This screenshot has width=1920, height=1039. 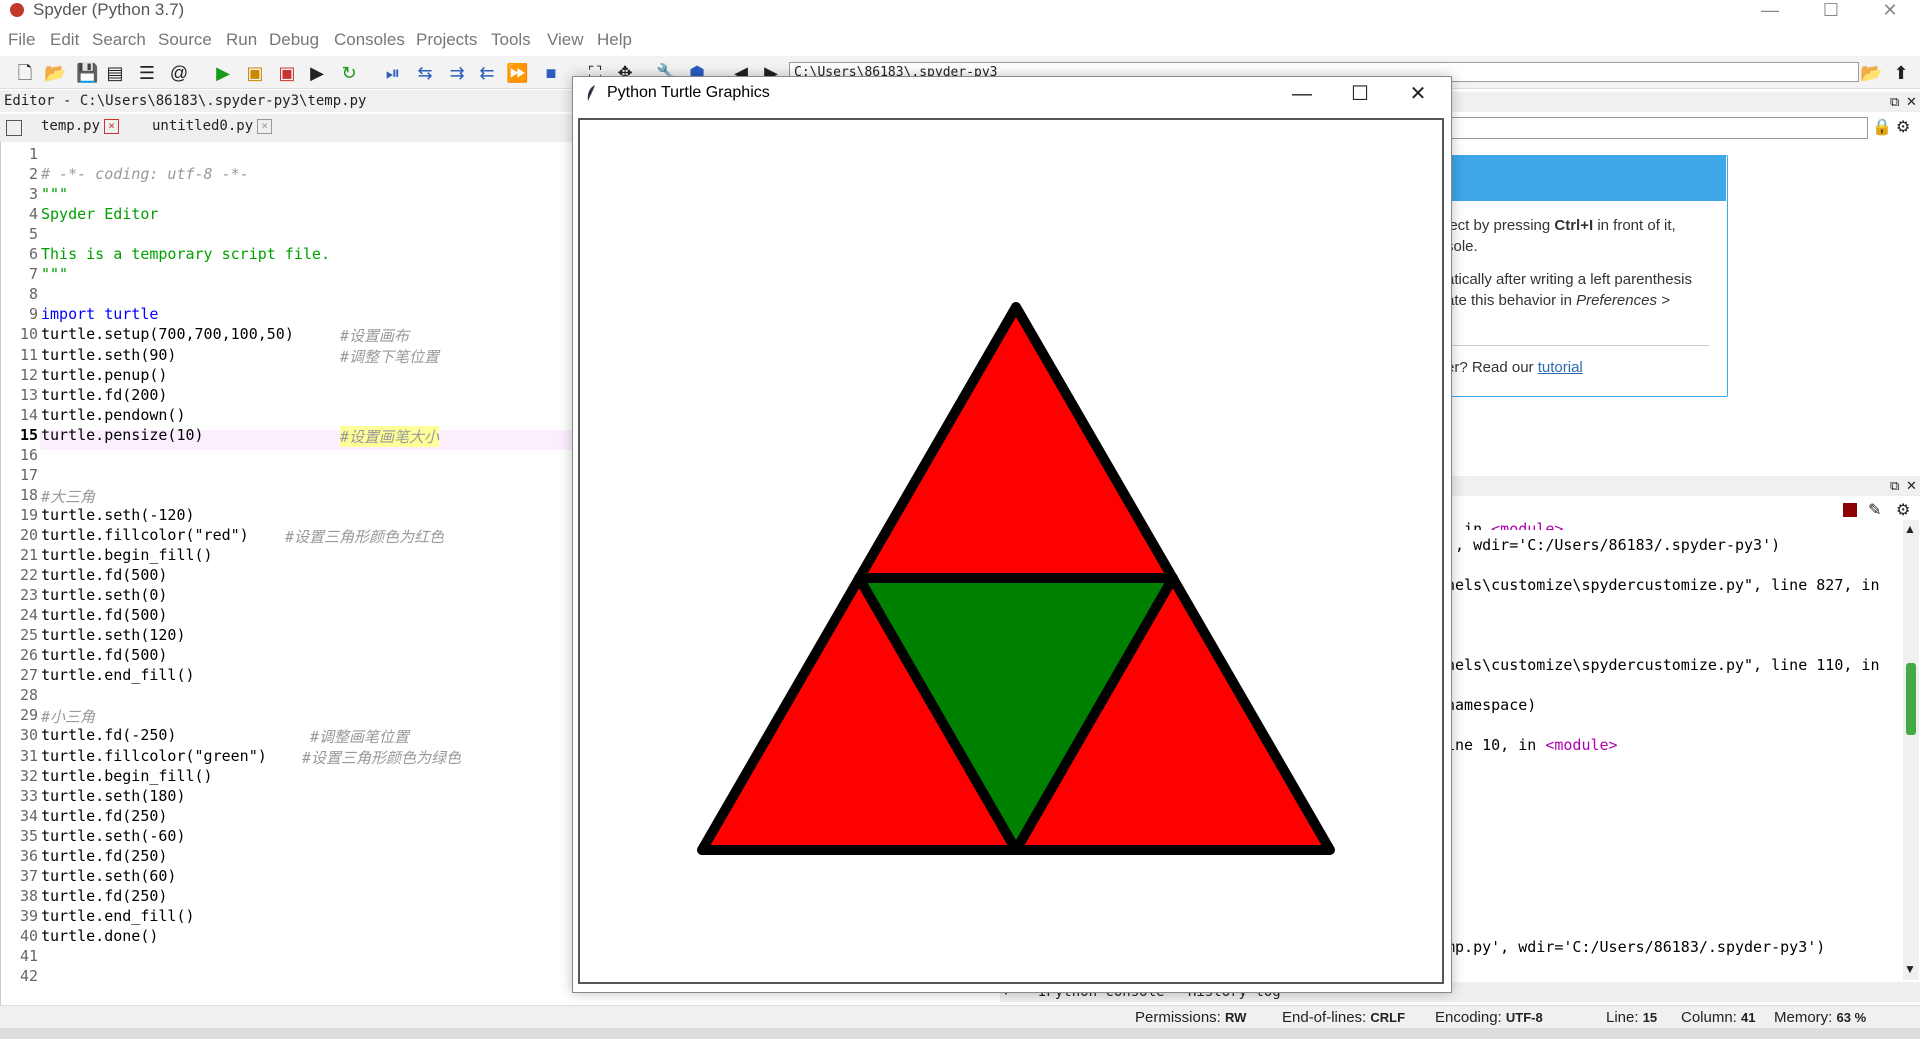 What do you see at coordinates (104, 375) in the screenshot?
I see `code-line: turtle.penup()` at bounding box center [104, 375].